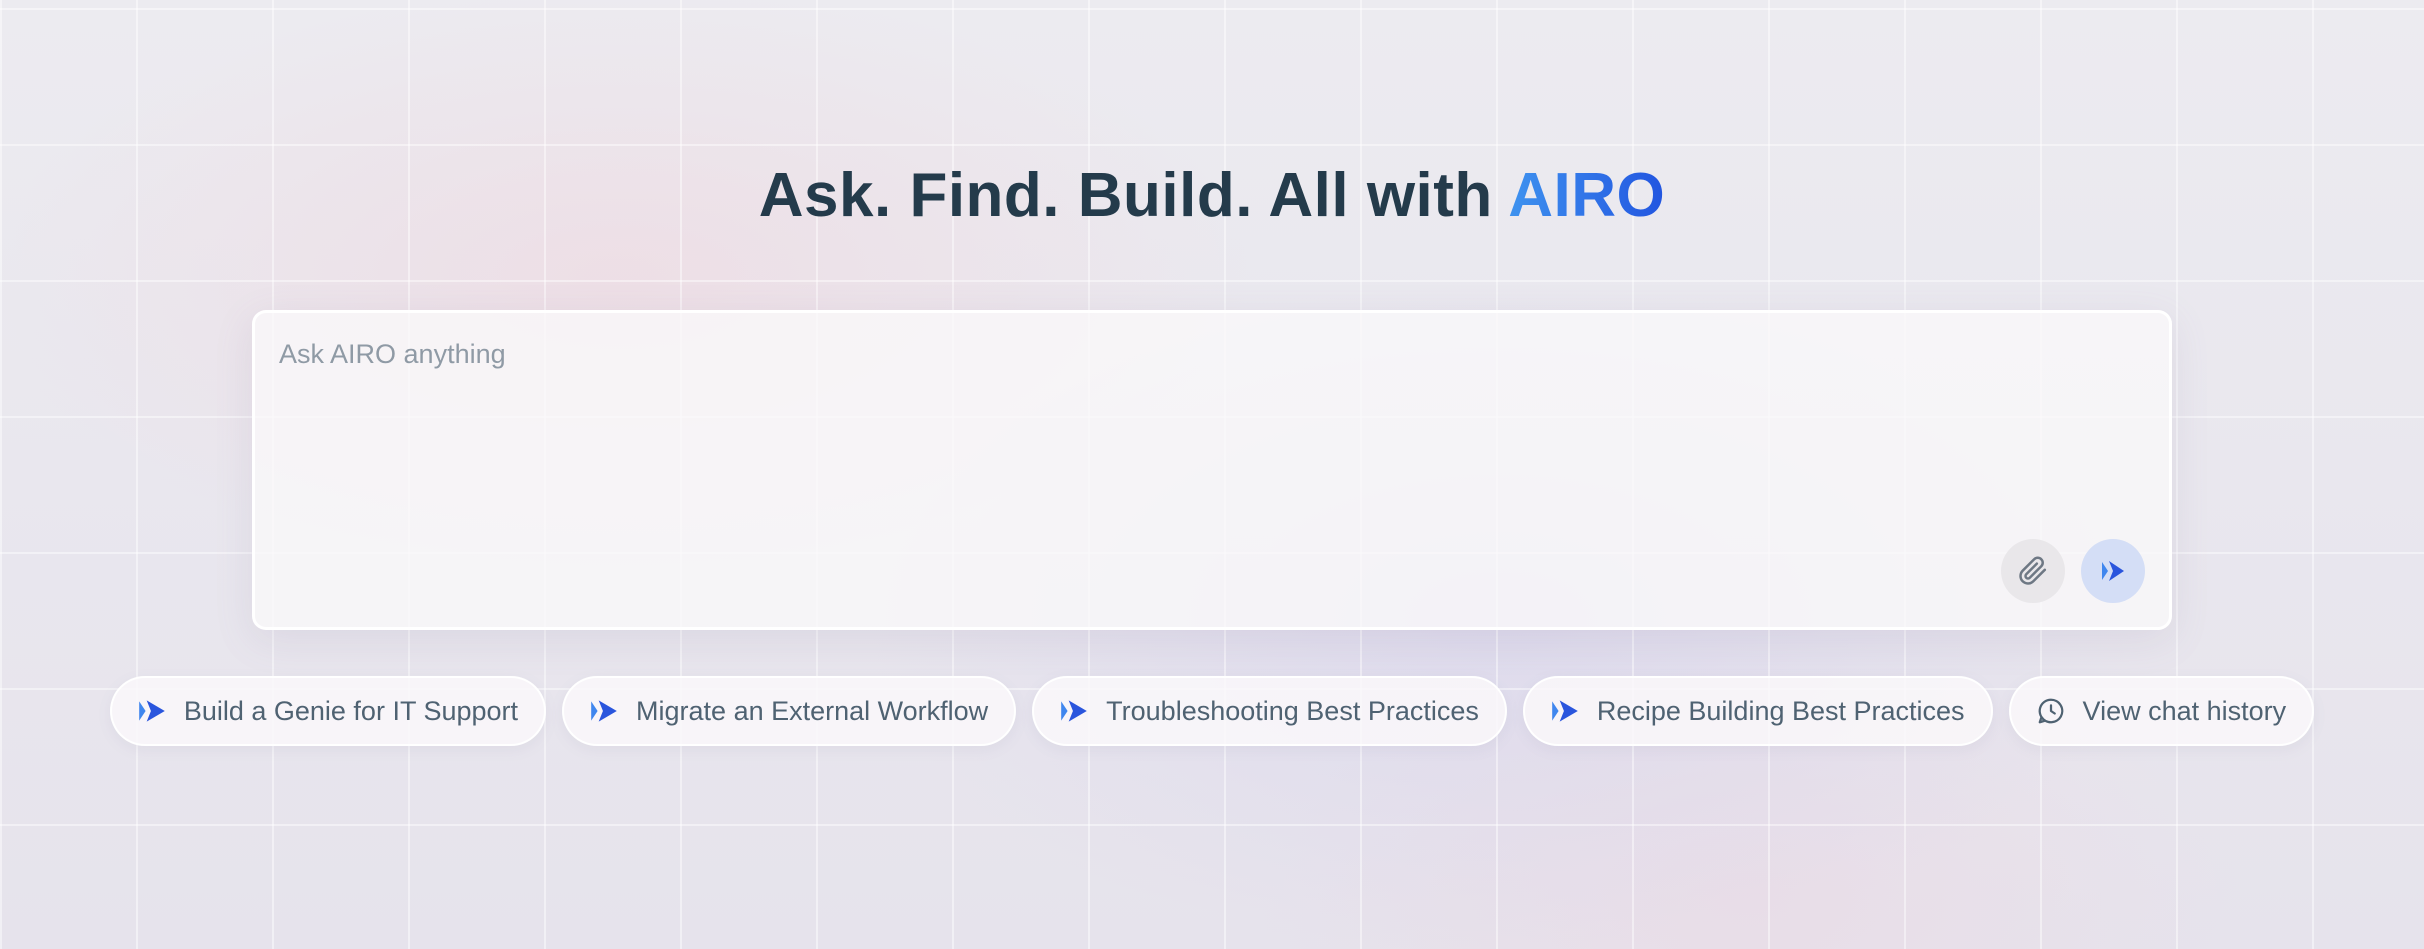 The width and height of the screenshot is (2424, 949). I want to click on chip-build-genie: Build a Genie for IT Support, so click(328, 711).